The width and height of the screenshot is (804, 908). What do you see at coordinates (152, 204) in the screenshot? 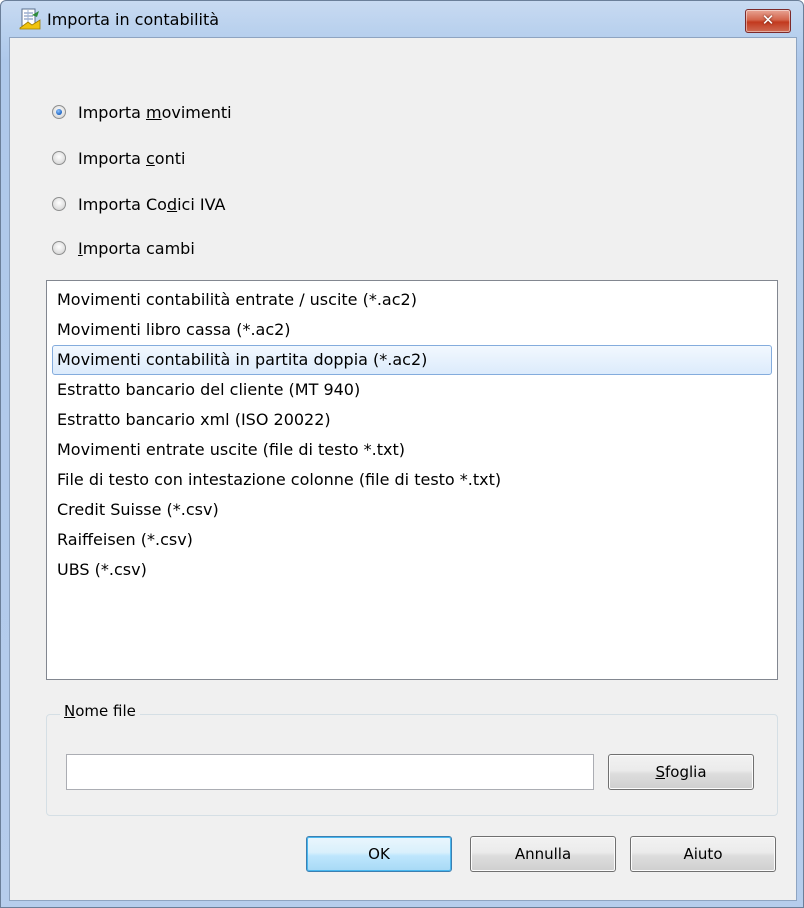
I see `radio-label: Importa Codici IVA` at bounding box center [152, 204].